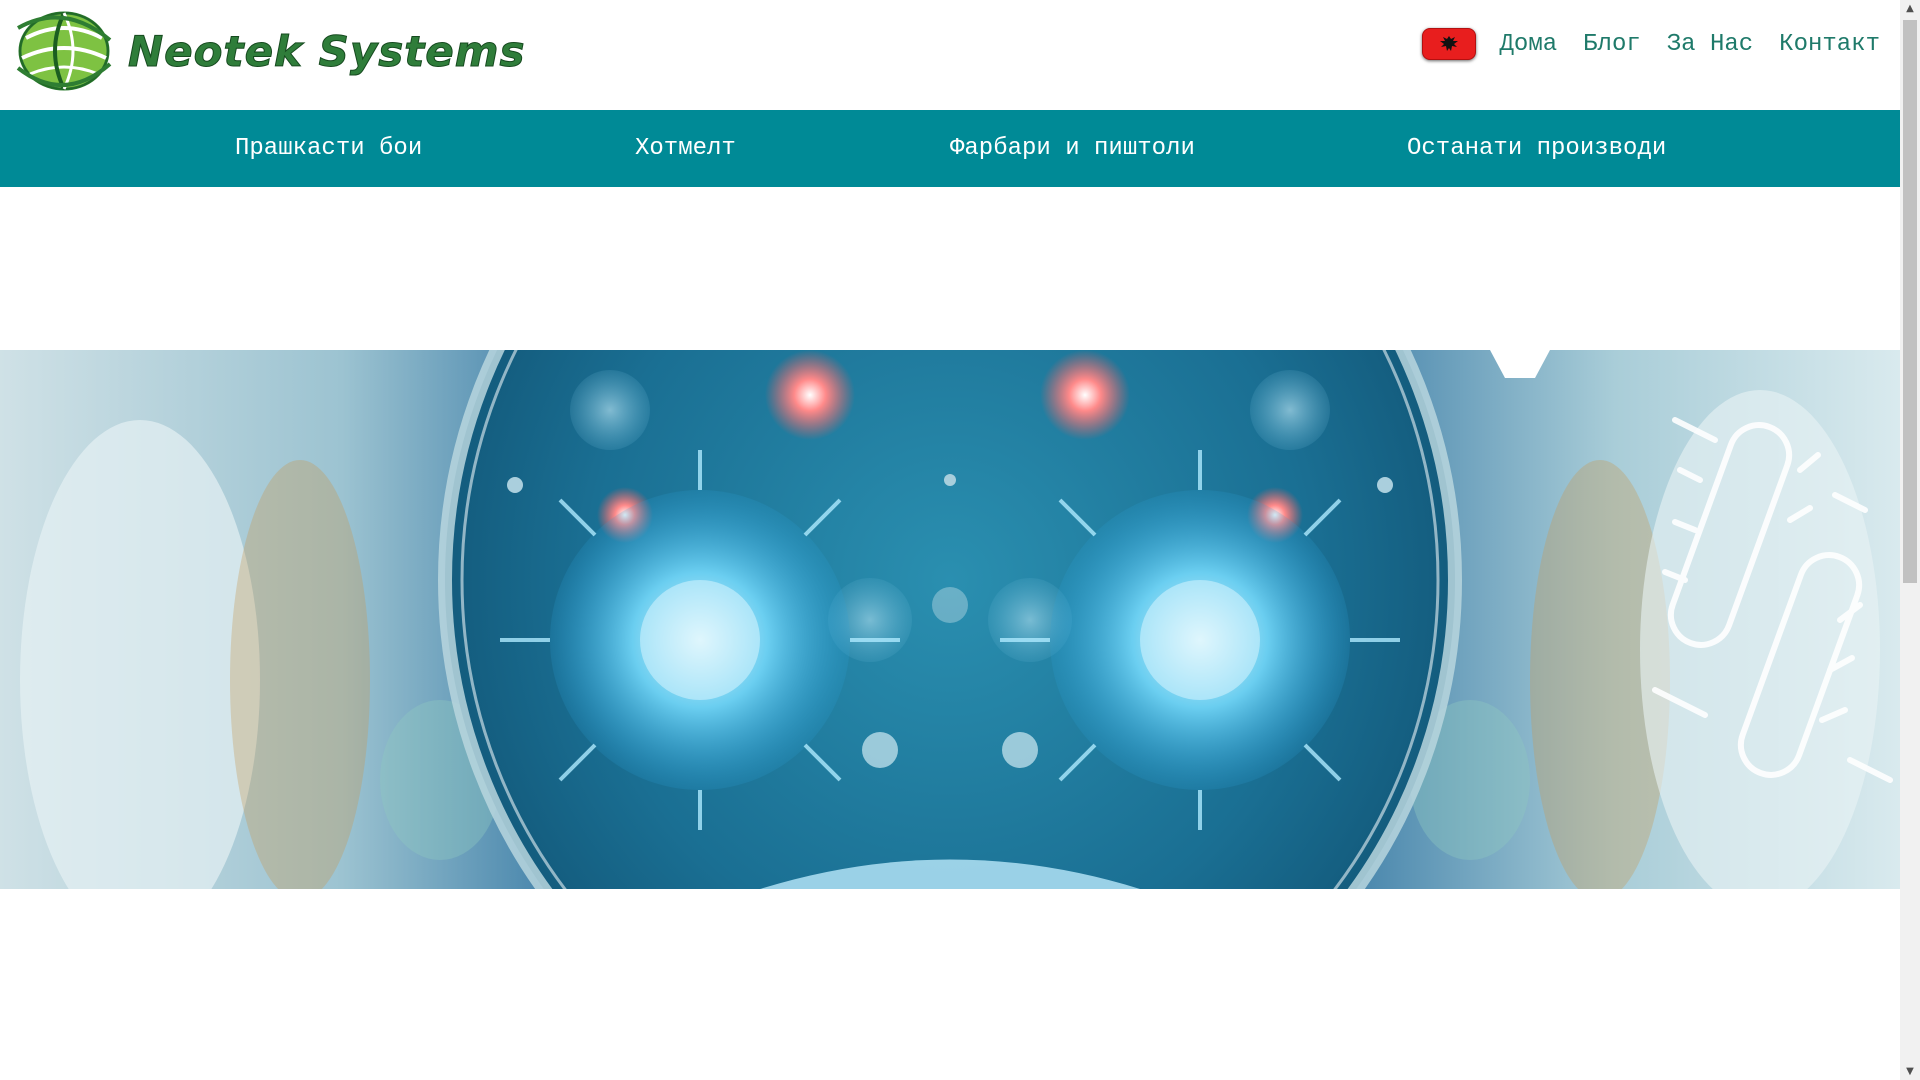  Describe the element at coordinates (327, 51) in the screenshot. I see `logo-text: Neotek Systems` at that location.